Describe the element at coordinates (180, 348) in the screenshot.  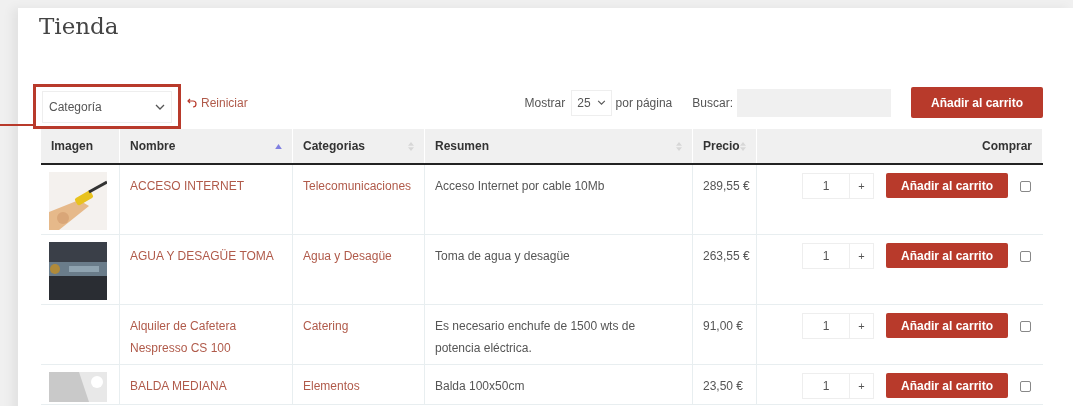
I see `product-name-link: Nespresso CS 100` at that location.